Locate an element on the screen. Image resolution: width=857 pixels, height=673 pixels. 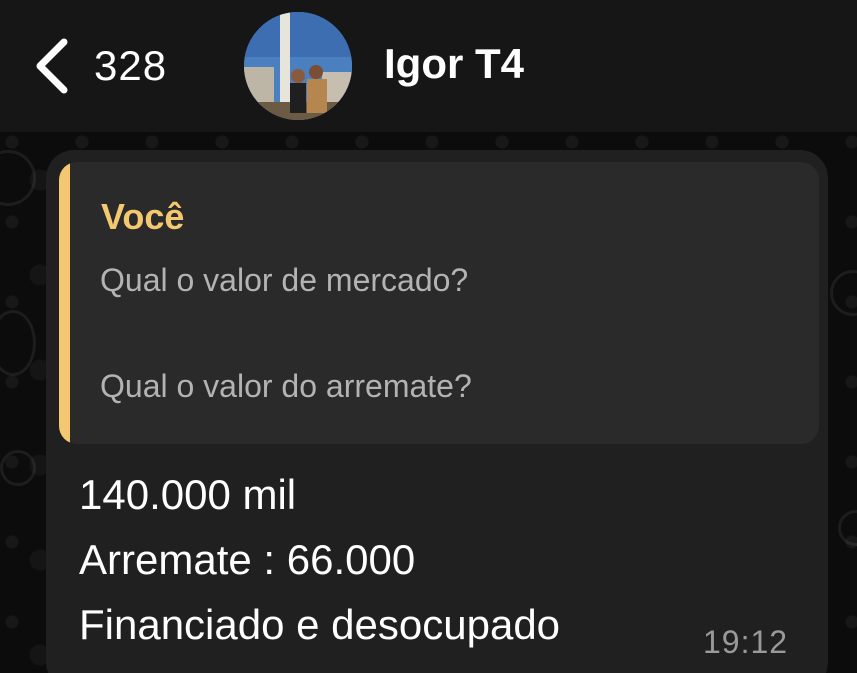
avatar is located at coordinates (298, 66).